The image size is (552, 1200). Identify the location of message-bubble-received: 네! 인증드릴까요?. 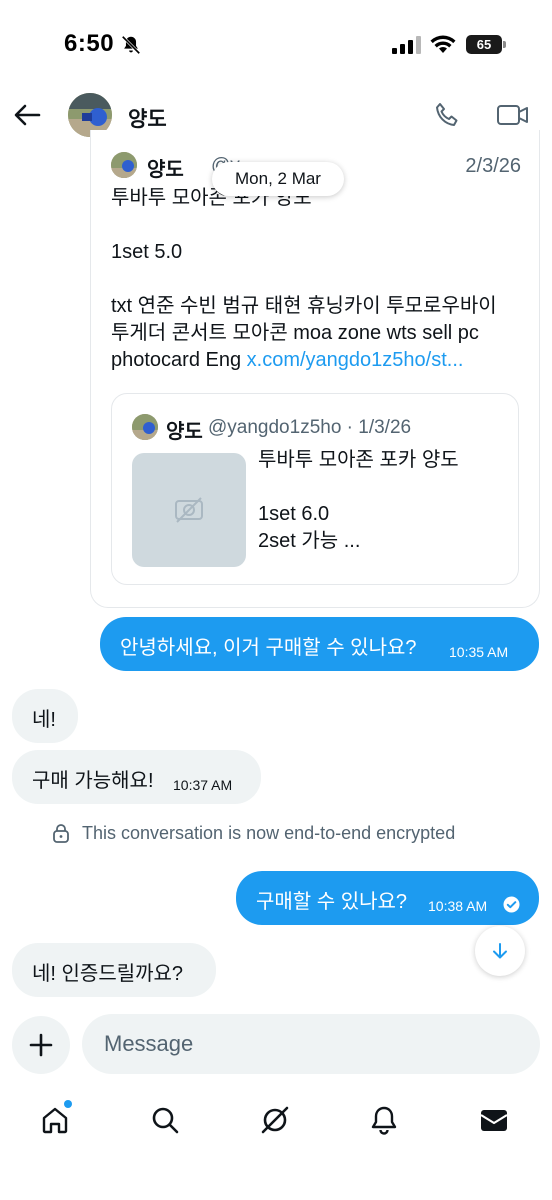
(114, 970).